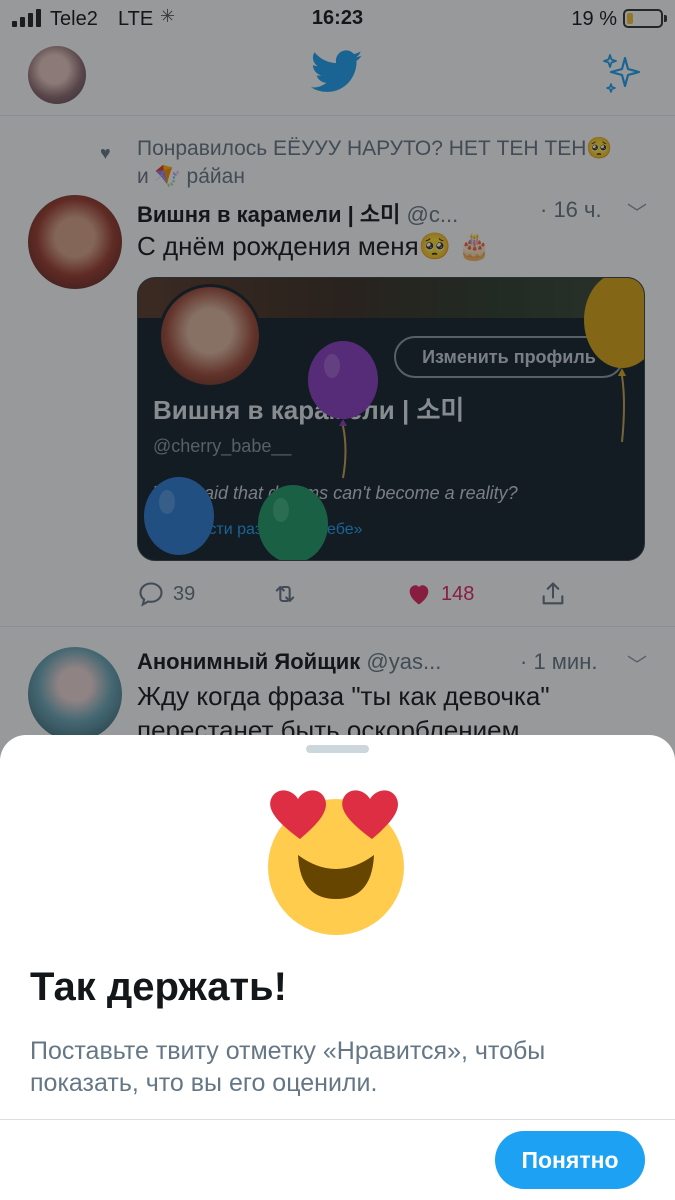 This screenshot has height=1200, width=675. What do you see at coordinates (570, 1160) in the screenshot?
I see `got-it-button: Понятно` at bounding box center [570, 1160].